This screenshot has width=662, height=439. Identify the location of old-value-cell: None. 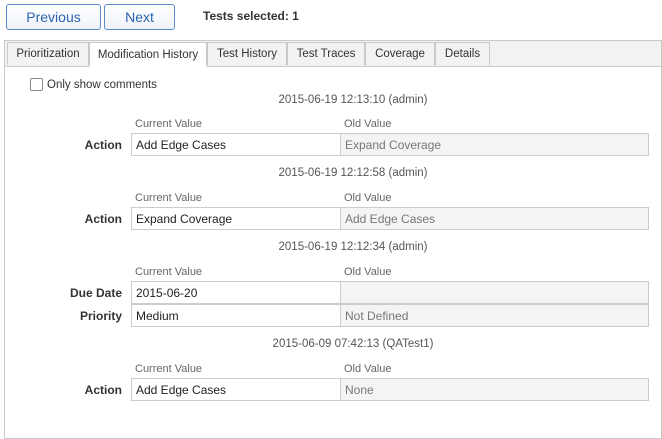
(494, 389).